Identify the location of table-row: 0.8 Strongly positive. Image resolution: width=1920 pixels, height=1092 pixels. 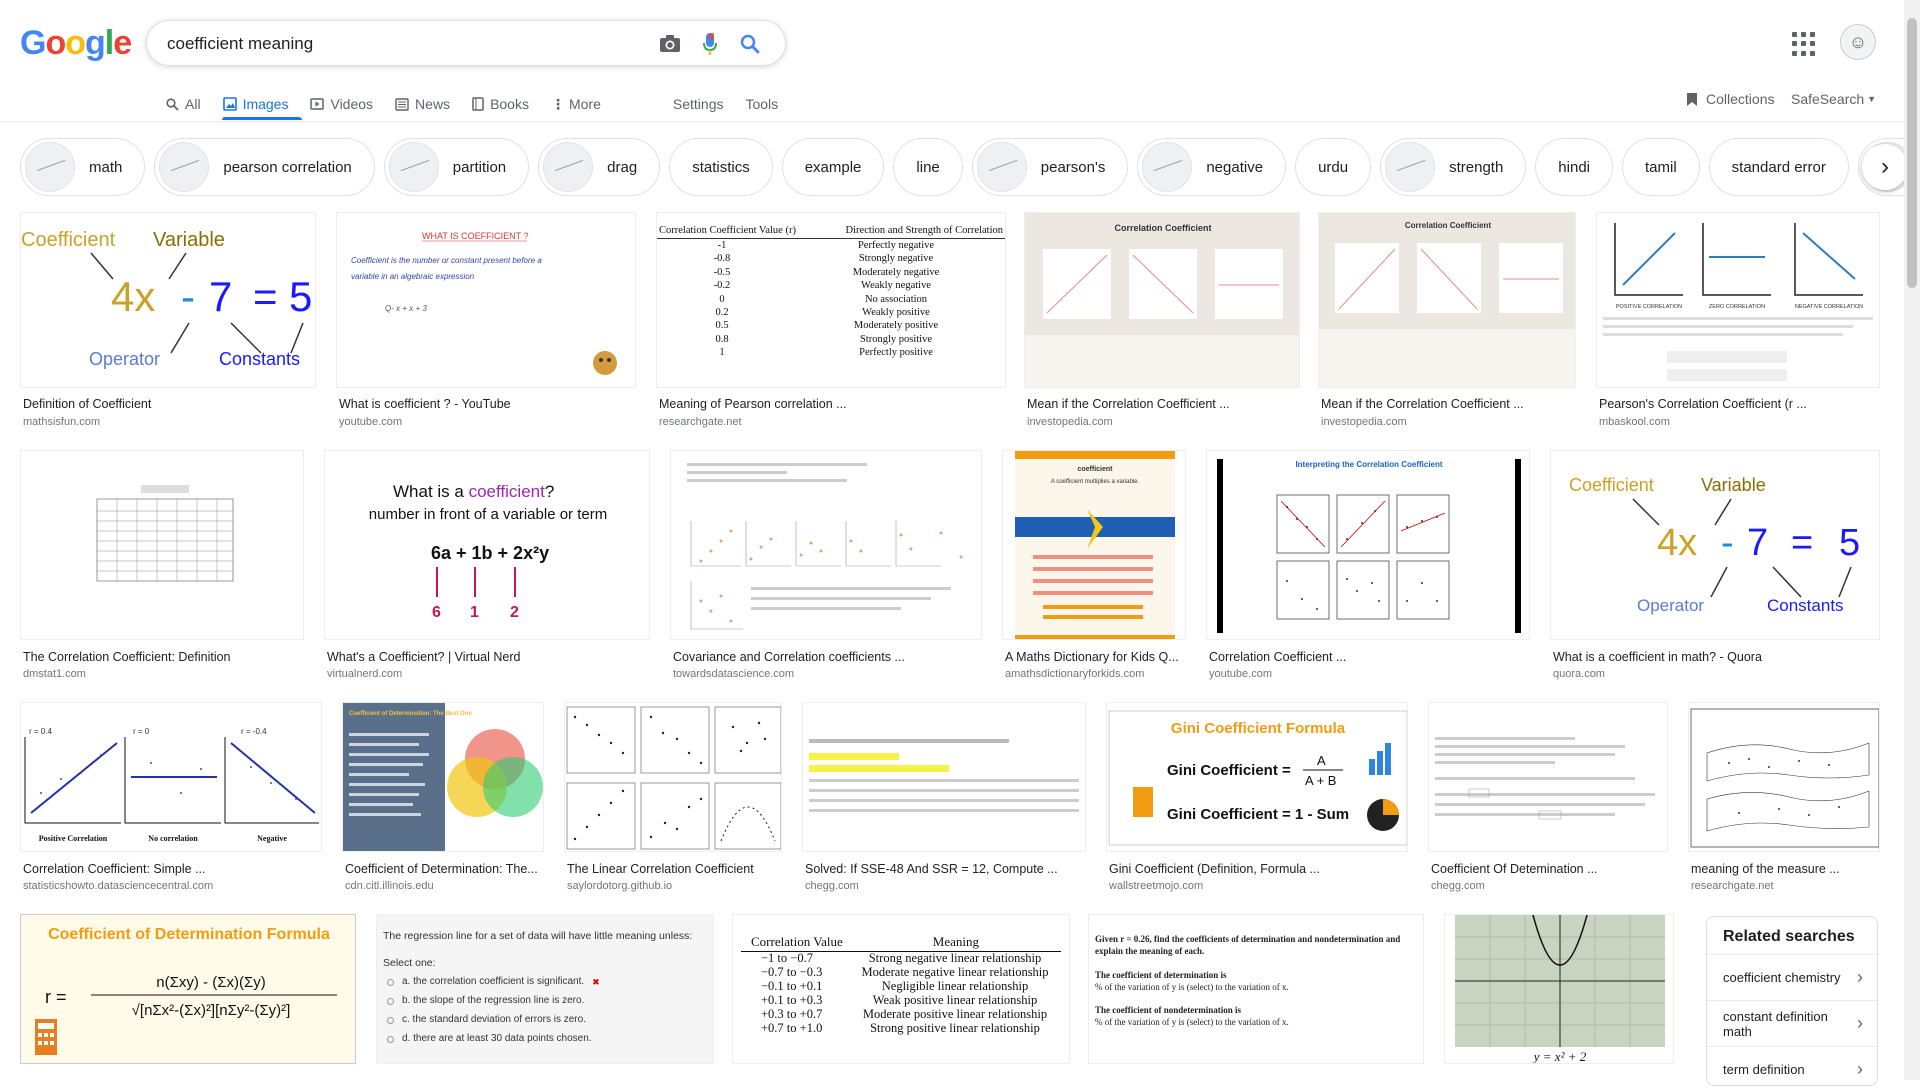
(831, 340).